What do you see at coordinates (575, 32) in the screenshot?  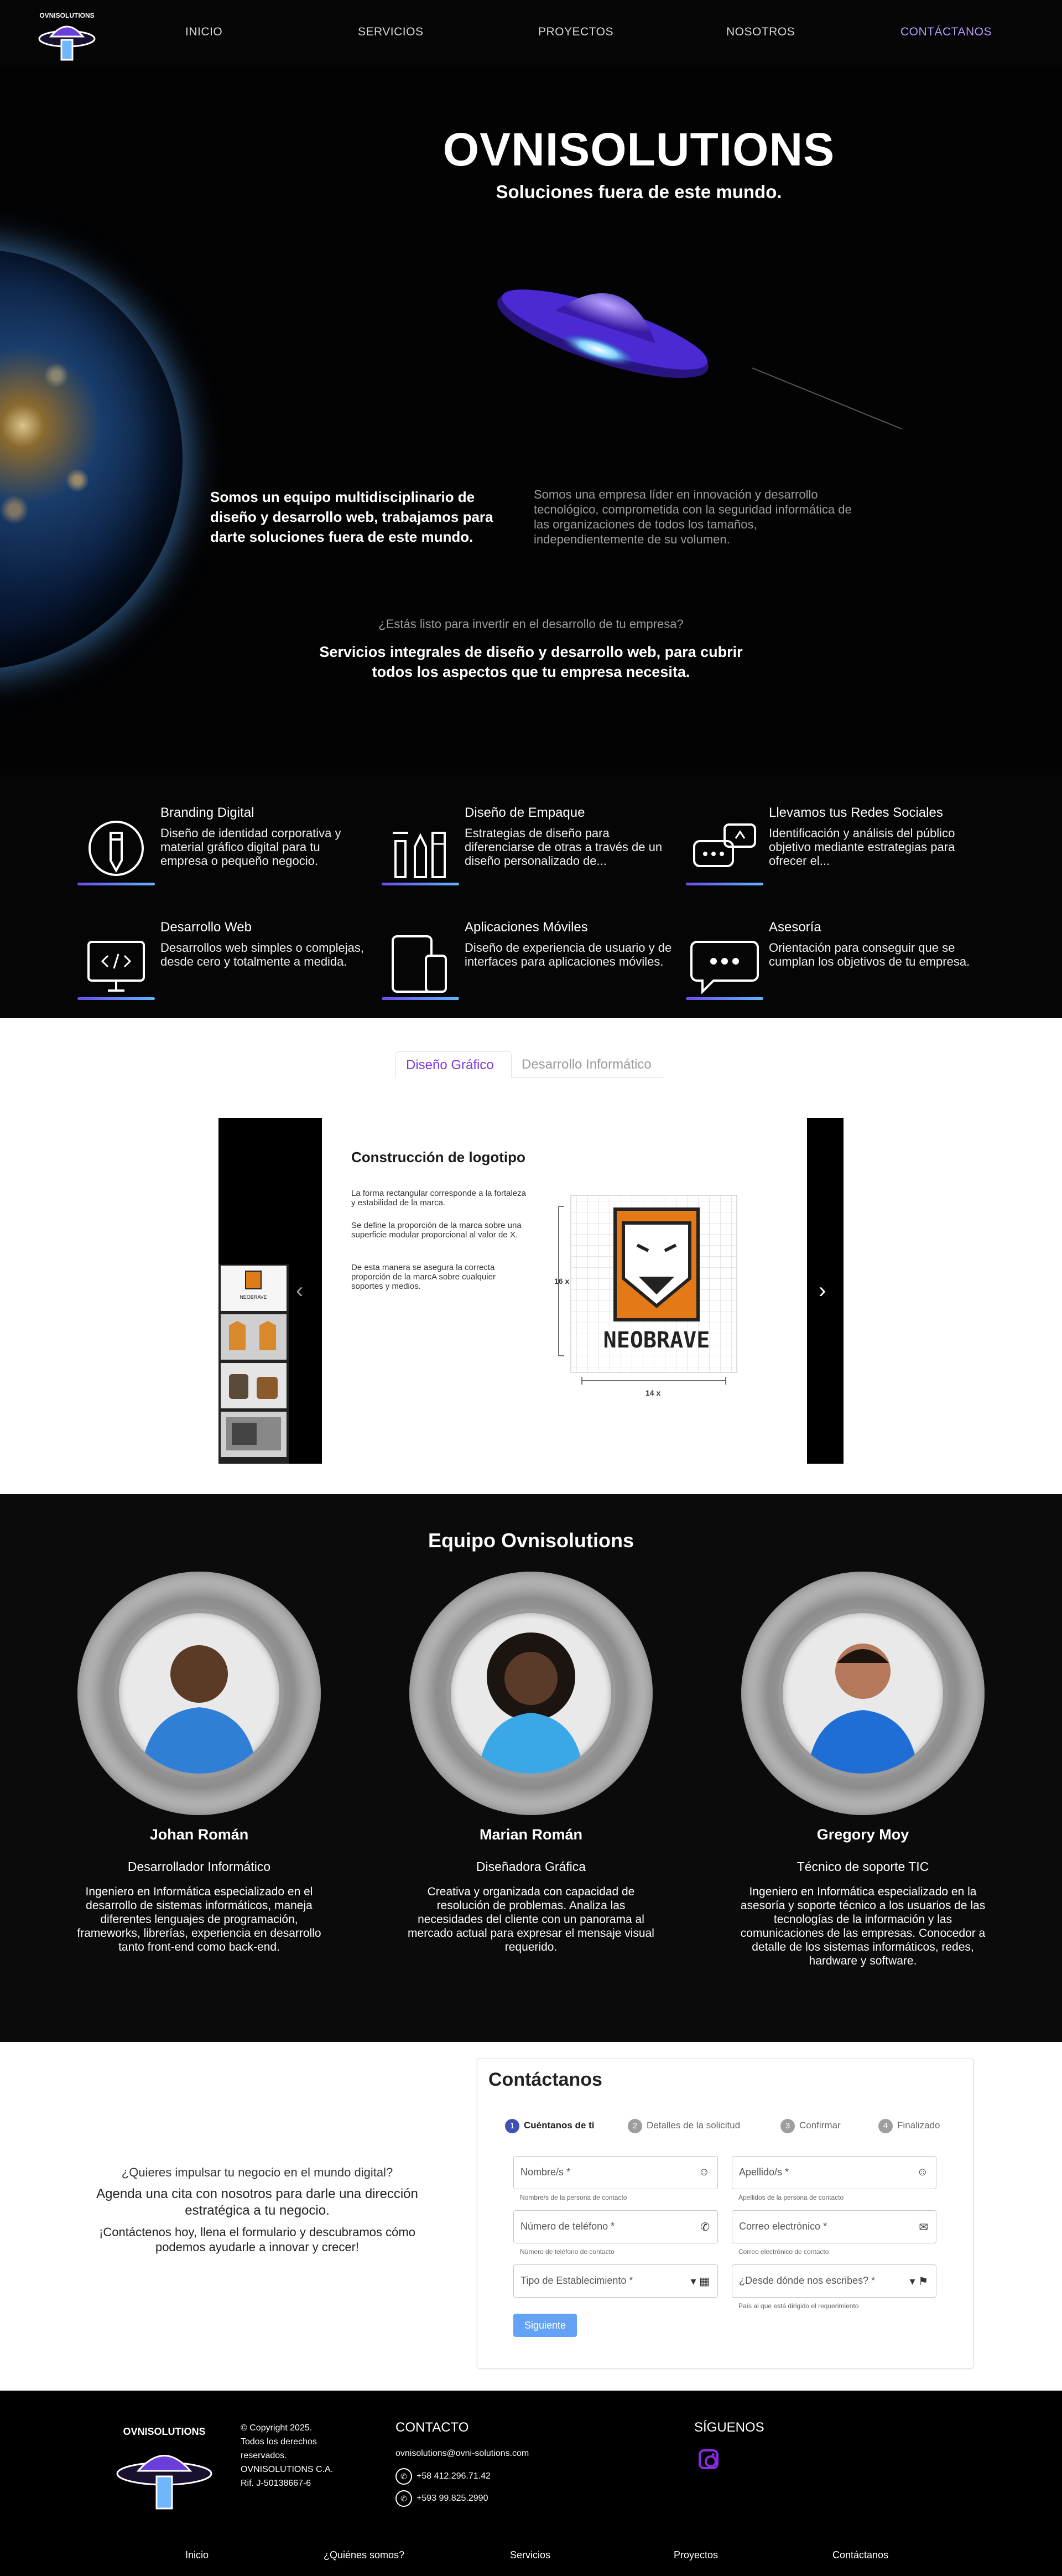 I see `nav-proyectos: PROYECTOS` at bounding box center [575, 32].